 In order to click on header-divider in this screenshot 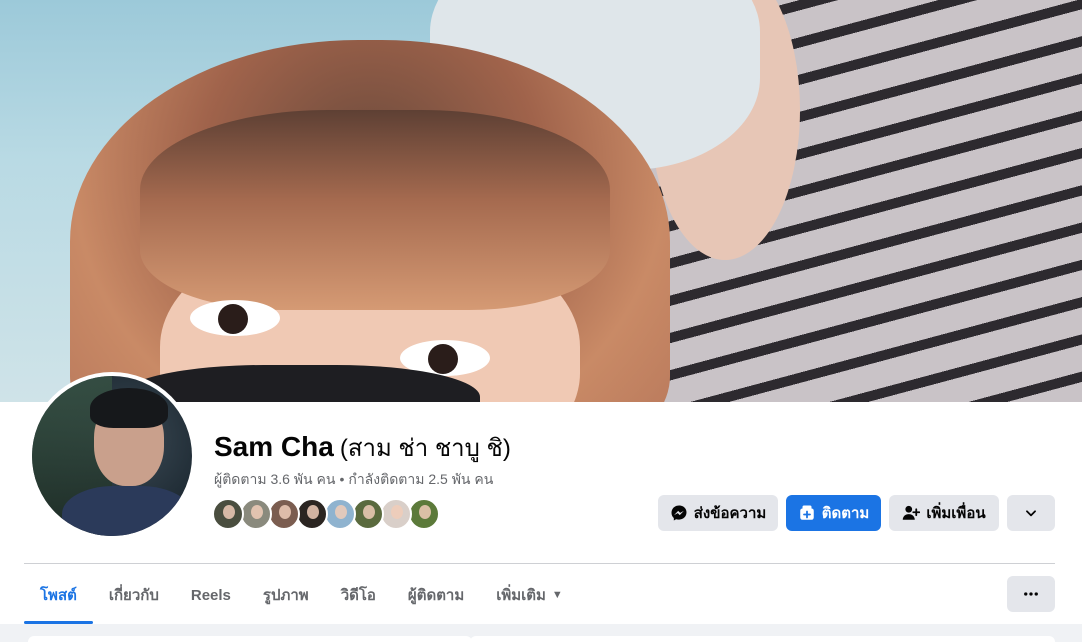, I will do `click(539, 563)`.